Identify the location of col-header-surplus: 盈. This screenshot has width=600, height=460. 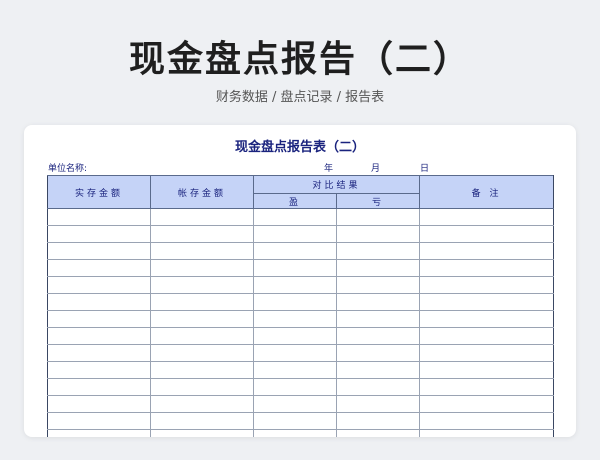
(295, 201).